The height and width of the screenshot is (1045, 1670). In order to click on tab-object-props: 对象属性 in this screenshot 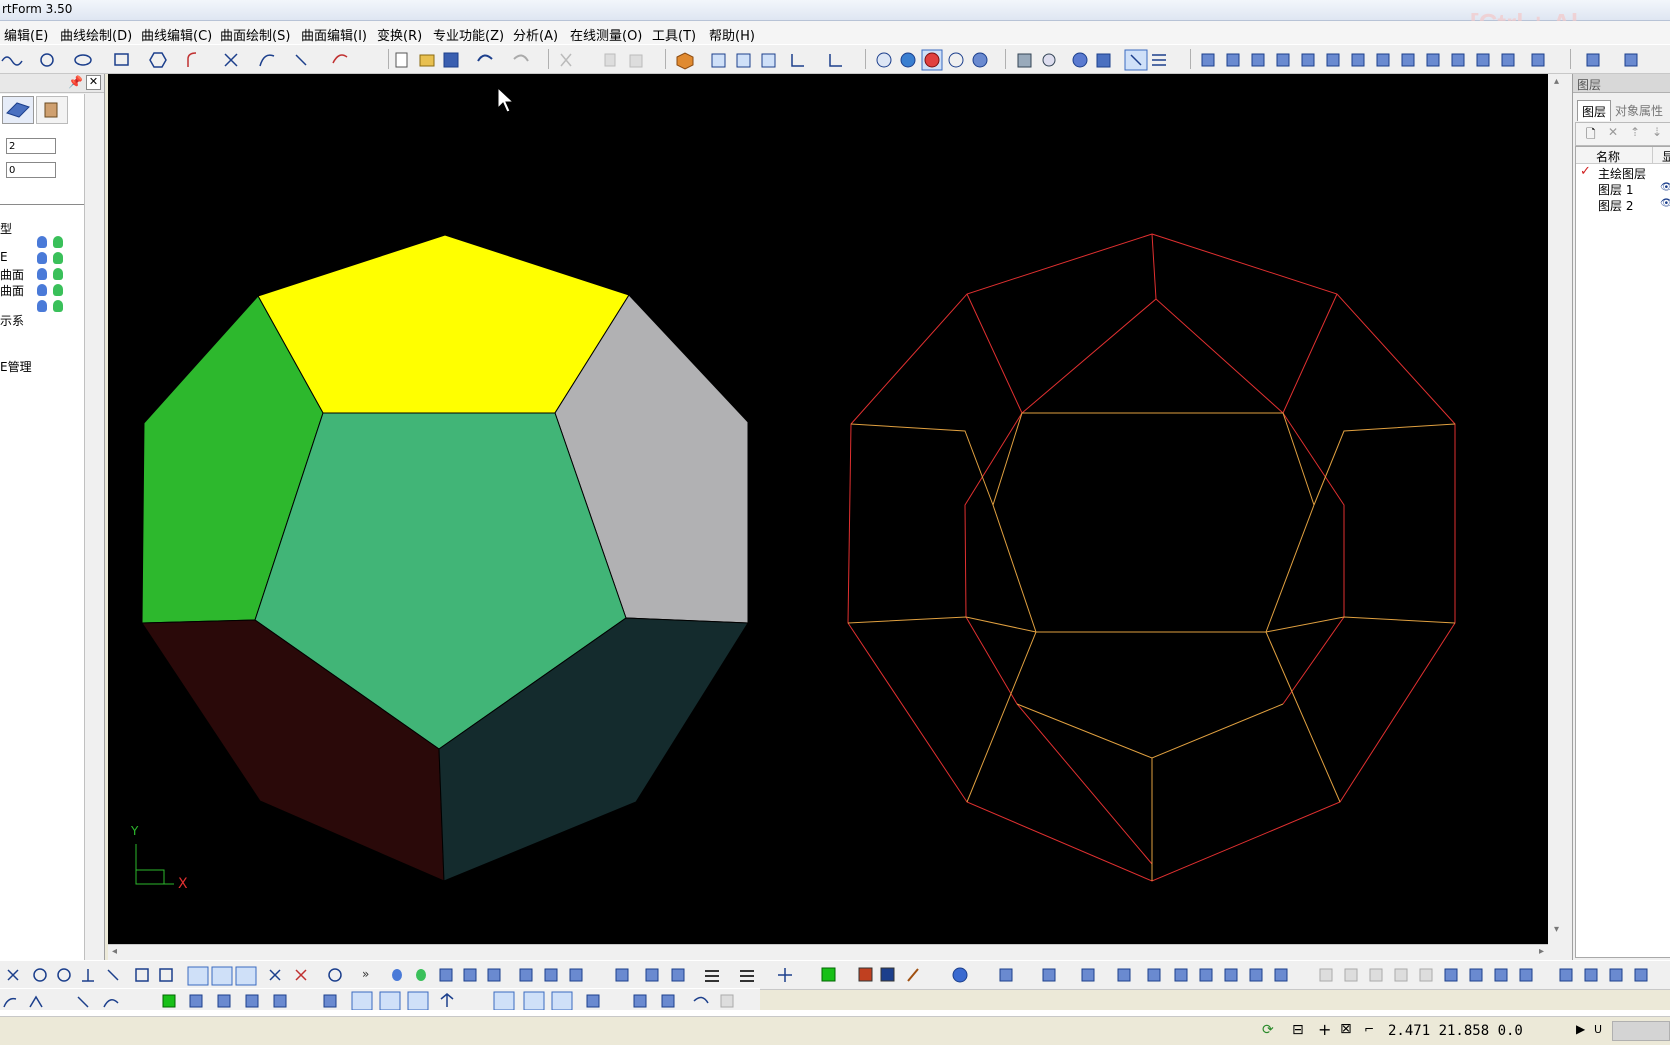, I will do `click(1639, 110)`.